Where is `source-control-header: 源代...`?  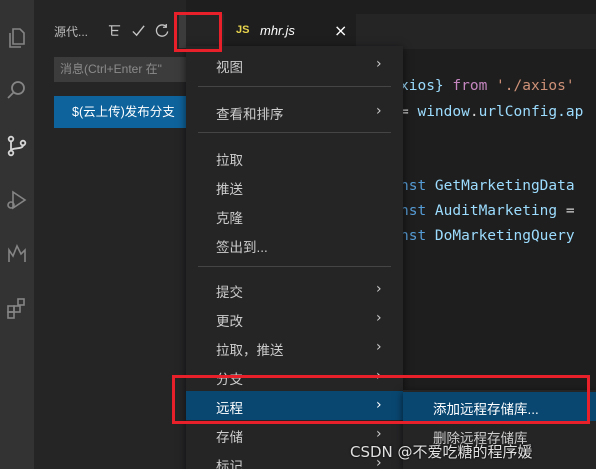
source-control-header: 源代... is located at coordinates (110, 29).